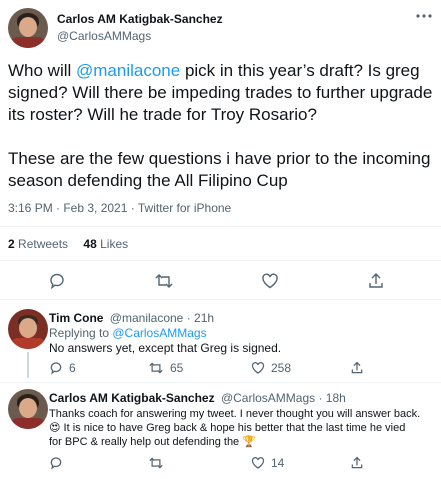  I want to click on reply1-reply-button: 6, so click(62, 368).